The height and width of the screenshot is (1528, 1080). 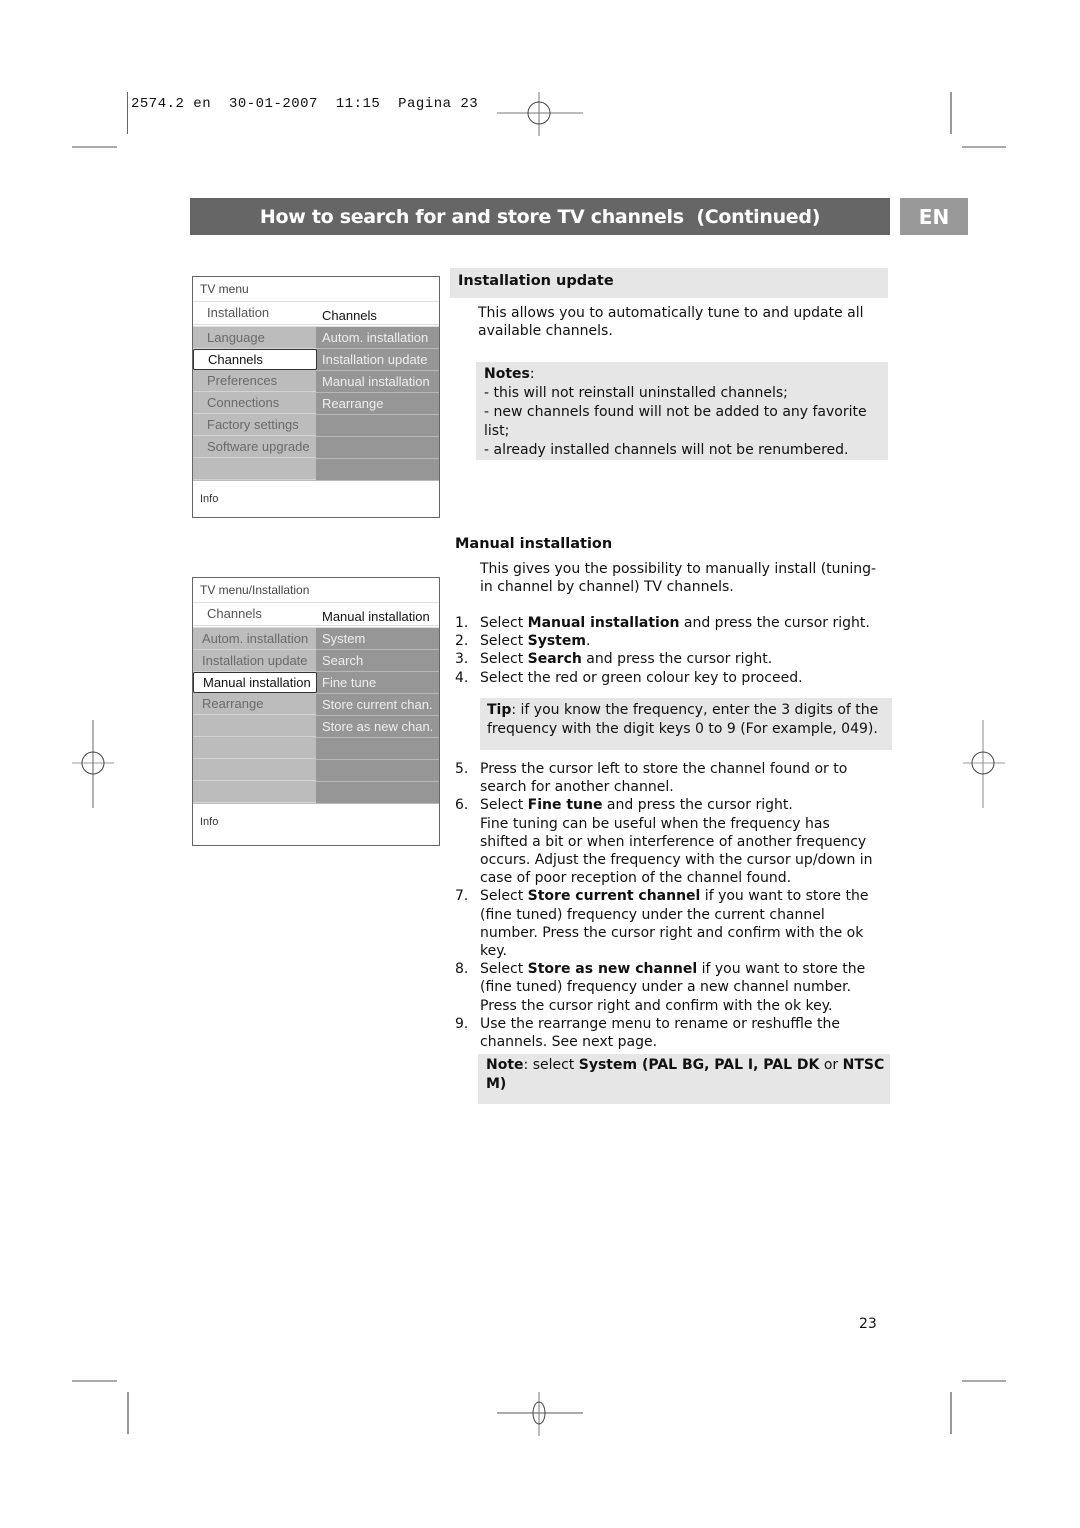 I want to click on step-text: ., so click(x=588, y=641).